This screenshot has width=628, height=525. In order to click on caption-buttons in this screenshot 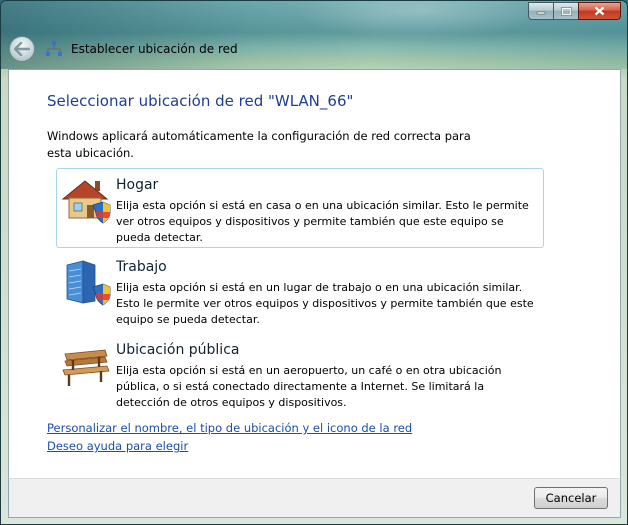, I will do `click(574, 11)`.